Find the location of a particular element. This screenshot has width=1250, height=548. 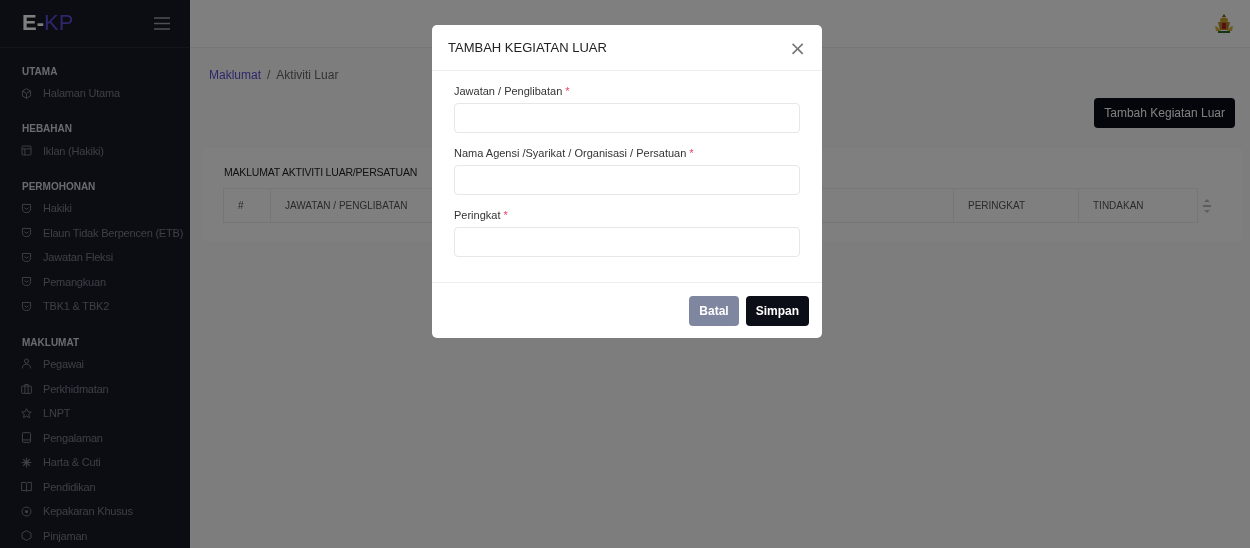

cancel-button: Batal is located at coordinates (714, 311).